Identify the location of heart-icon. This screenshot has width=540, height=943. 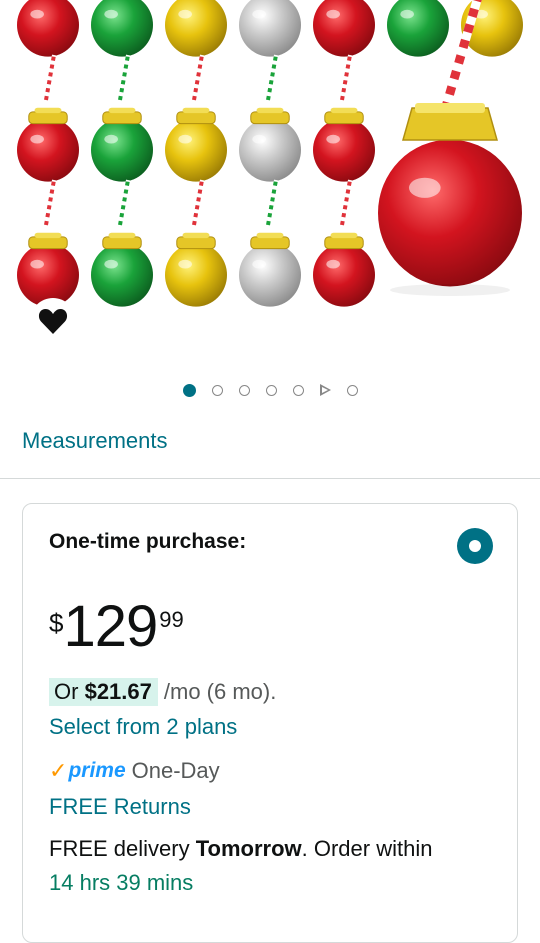
(53, 321).